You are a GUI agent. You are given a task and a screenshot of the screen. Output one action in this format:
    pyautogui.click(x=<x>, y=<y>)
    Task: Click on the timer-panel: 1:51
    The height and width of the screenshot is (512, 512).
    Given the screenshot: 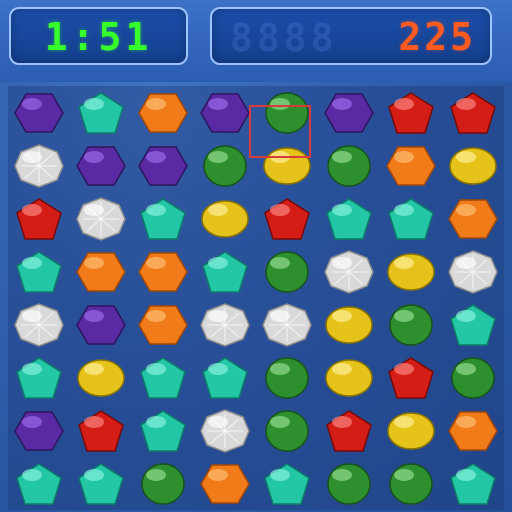 What is the action you would take?
    pyautogui.click(x=98, y=36)
    